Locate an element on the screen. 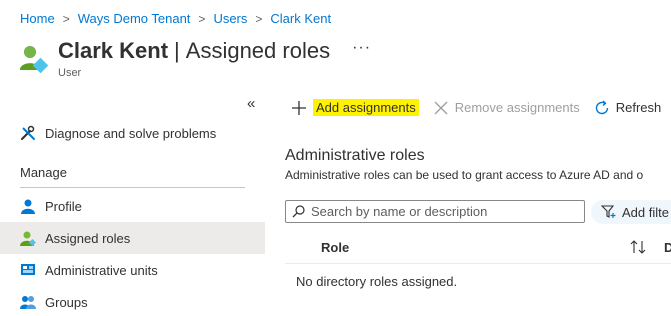  wrench-icon is located at coordinates (28, 133).